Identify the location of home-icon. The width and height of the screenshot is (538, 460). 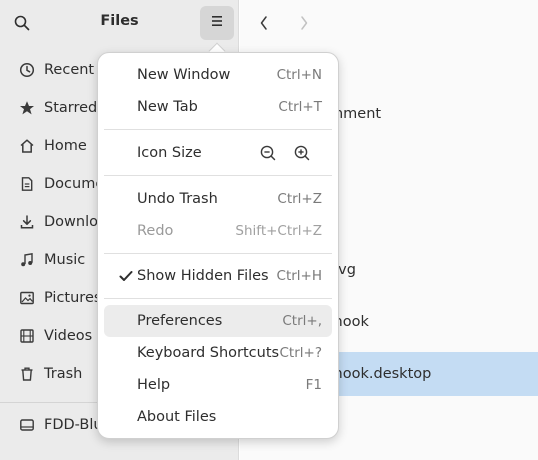
(27, 146).